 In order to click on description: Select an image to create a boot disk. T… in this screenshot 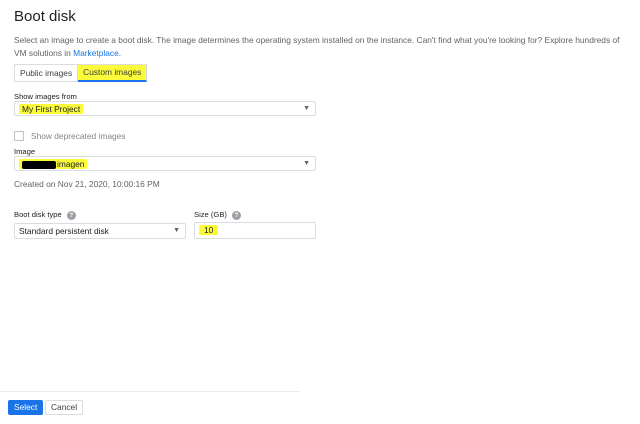, I will do `click(320, 46)`.